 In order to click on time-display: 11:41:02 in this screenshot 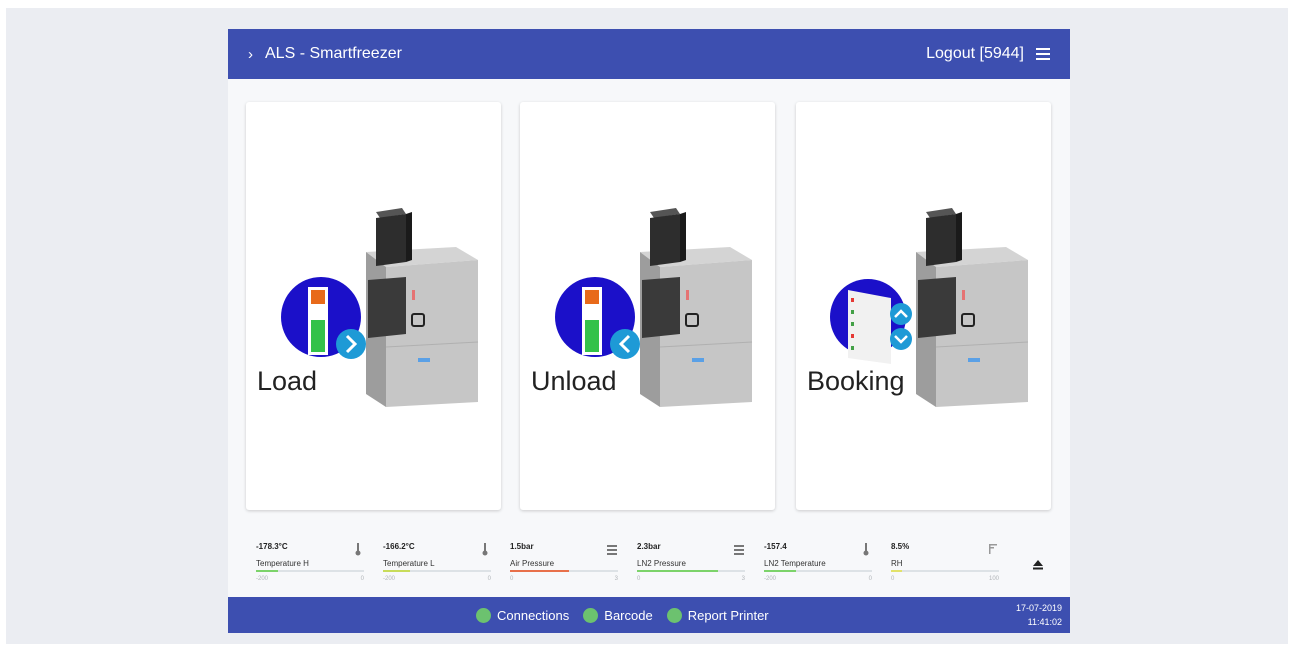, I will do `click(1044, 622)`.